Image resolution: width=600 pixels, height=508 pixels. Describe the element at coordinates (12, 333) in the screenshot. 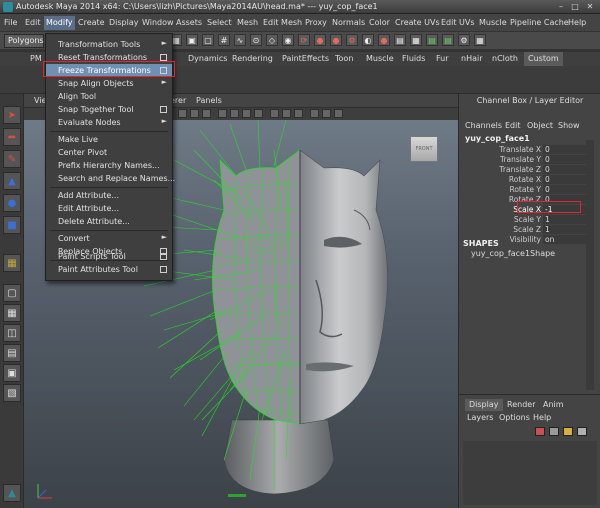

I see `persp-outliner-layout-icon: ◫` at that location.